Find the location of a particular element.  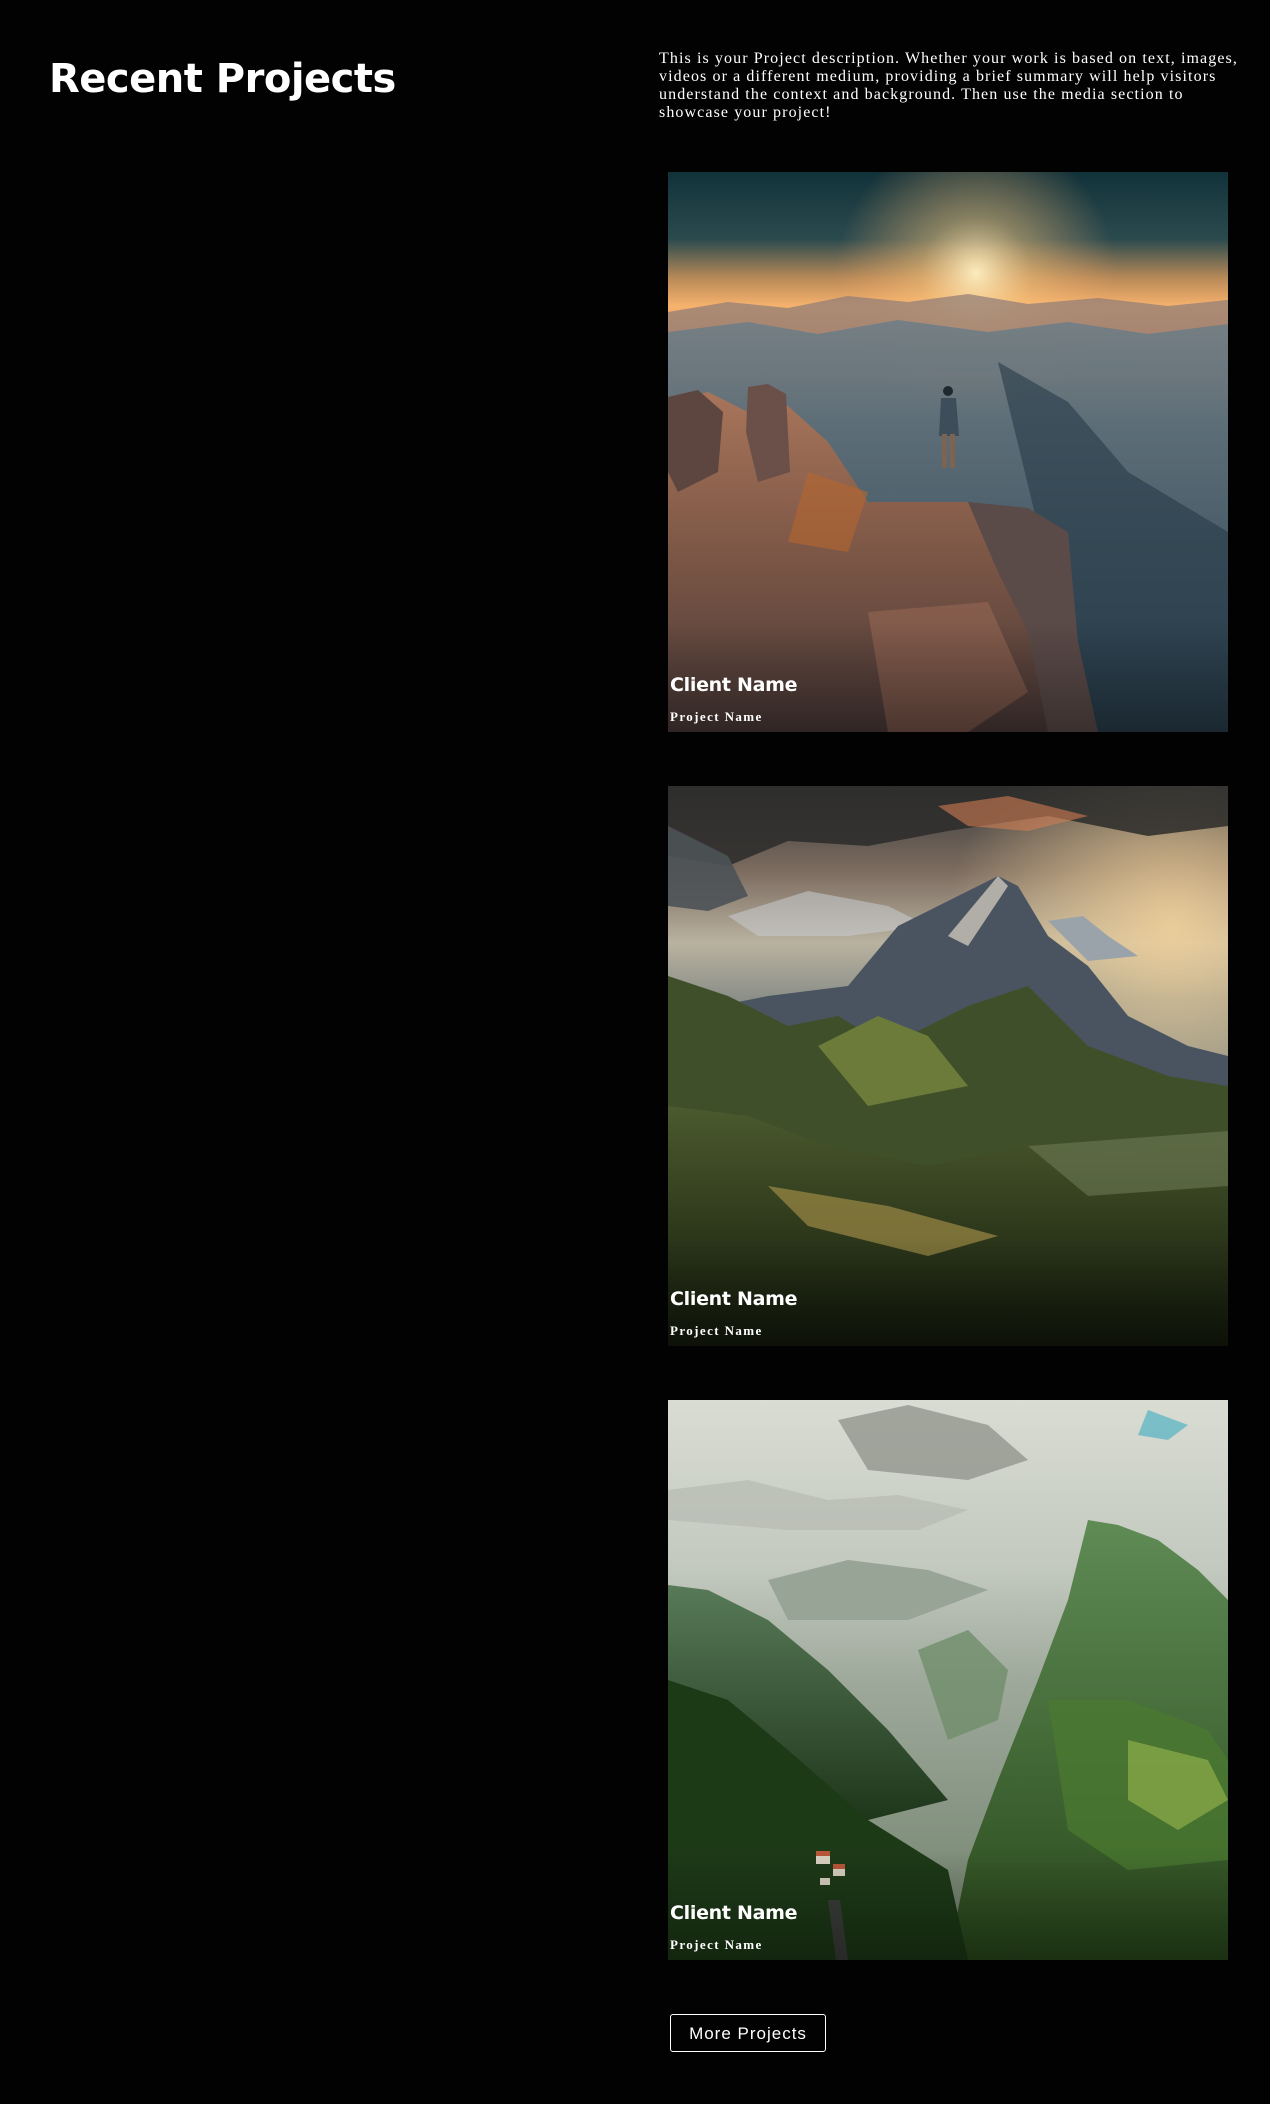

project-card-2: Client Name Project Name is located at coordinates (948, 1066).